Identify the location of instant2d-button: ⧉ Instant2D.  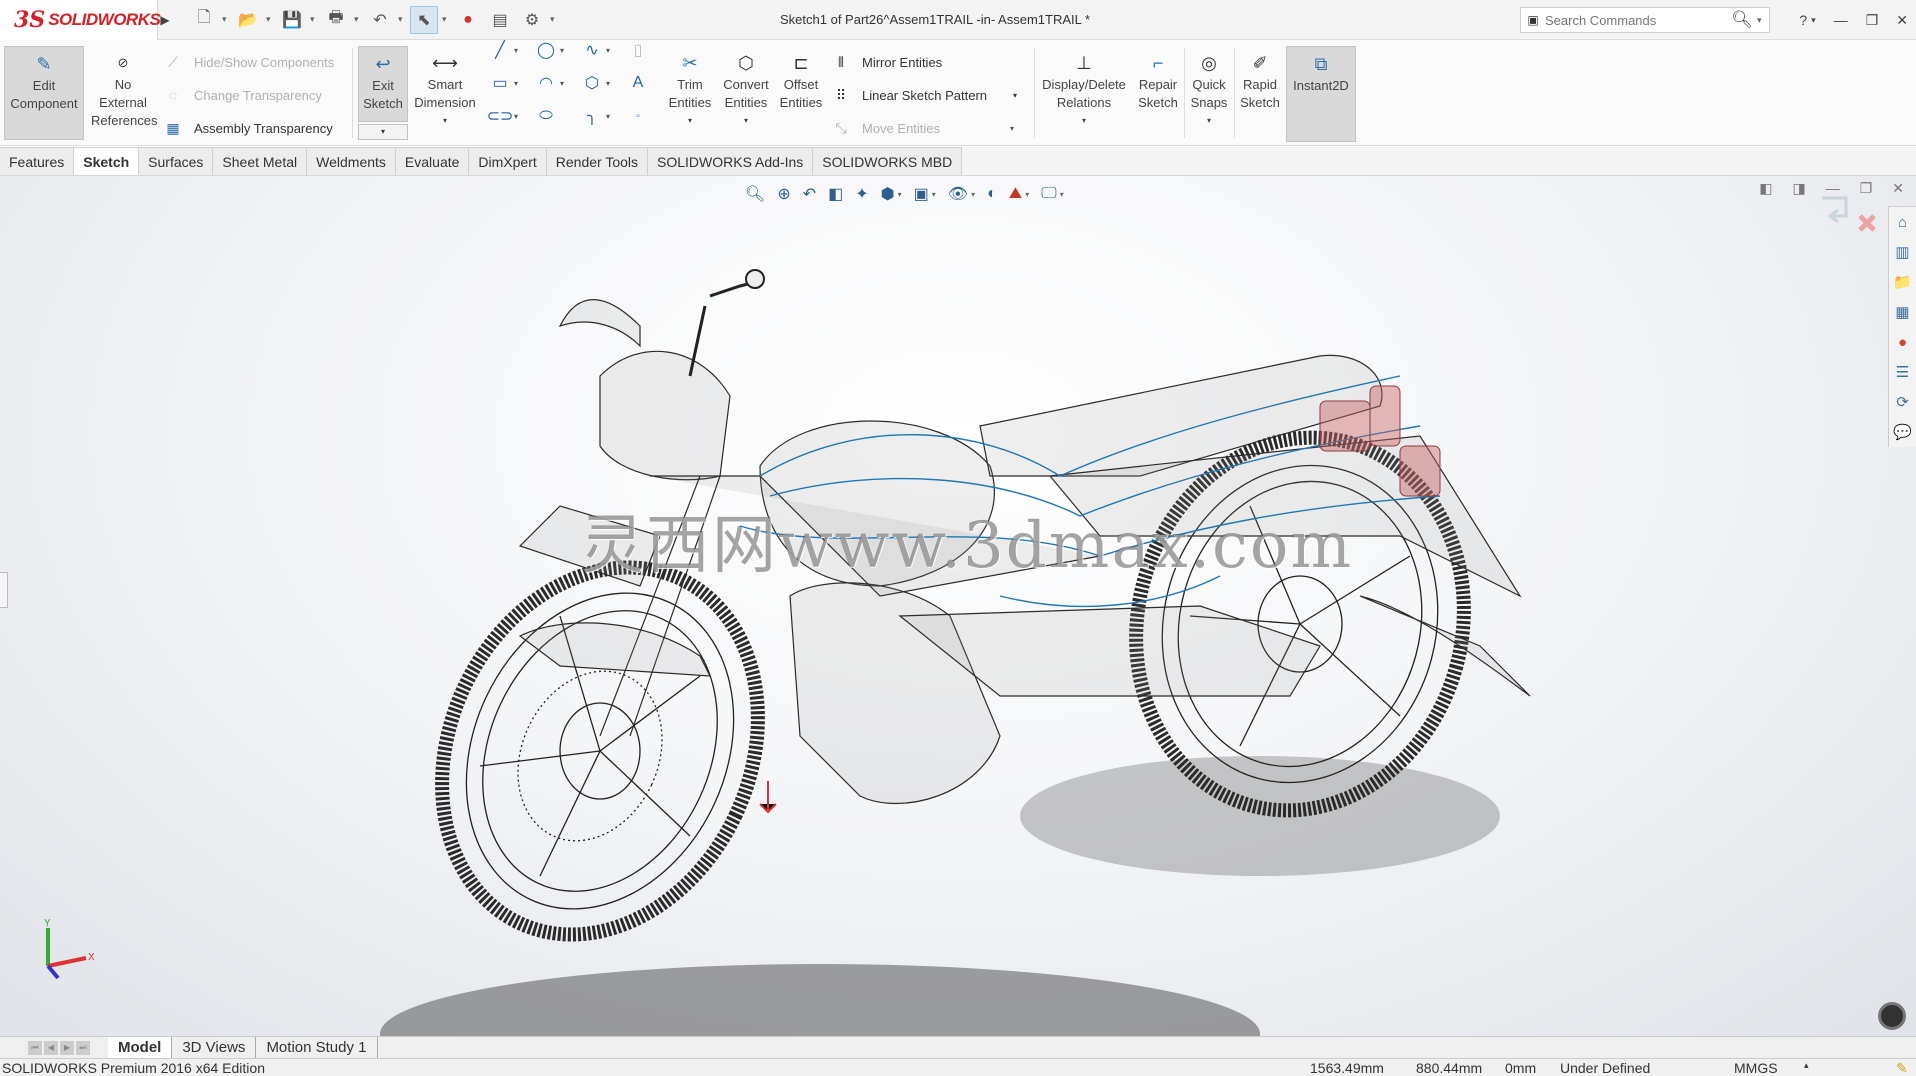
(1321, 94).